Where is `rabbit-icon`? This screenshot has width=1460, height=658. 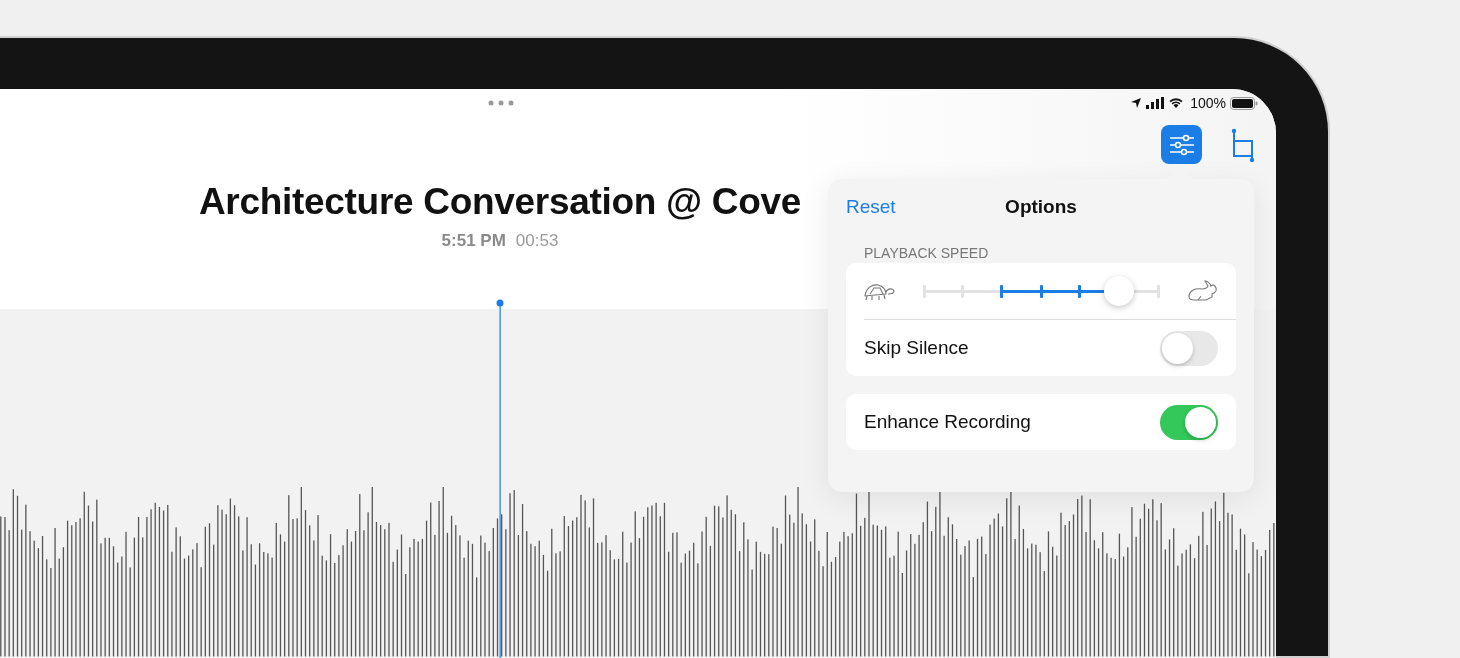
rabbit-icon is located at coordinates (1202, 291).